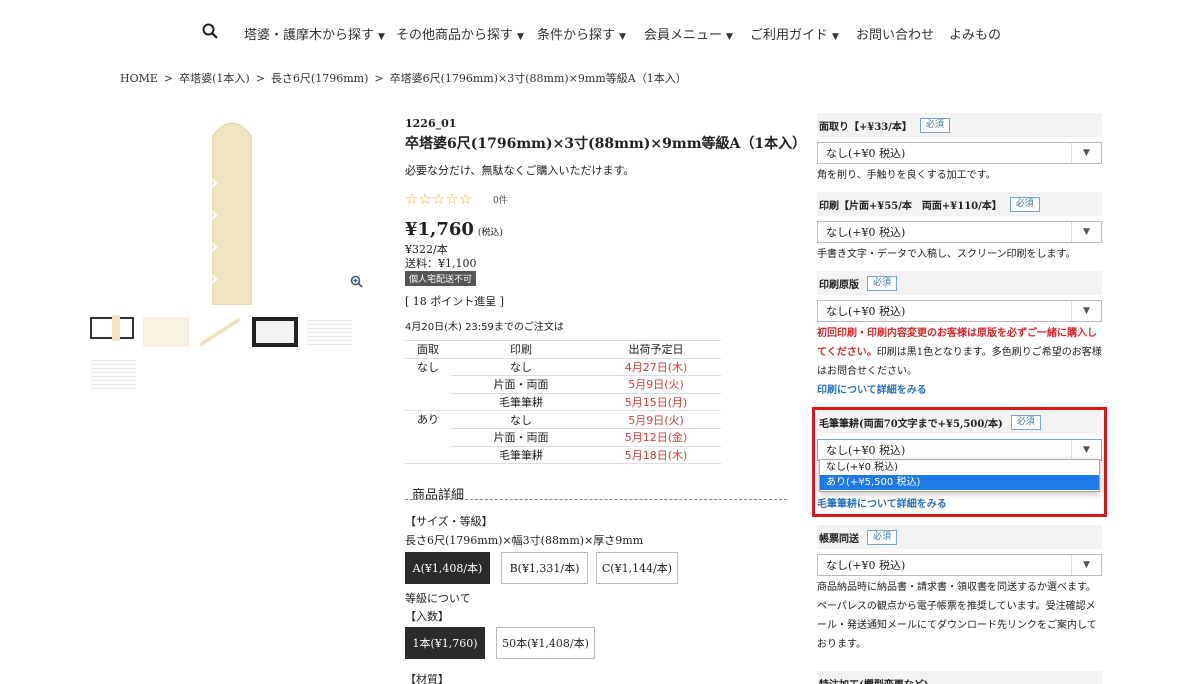 The height and width of the screenshot is (684, 1200). What do you see at coordinates (447, 568) in the screenshot?
I see `grade-a-button: A(¥1,408/本)` at bounding box center [447, 568].